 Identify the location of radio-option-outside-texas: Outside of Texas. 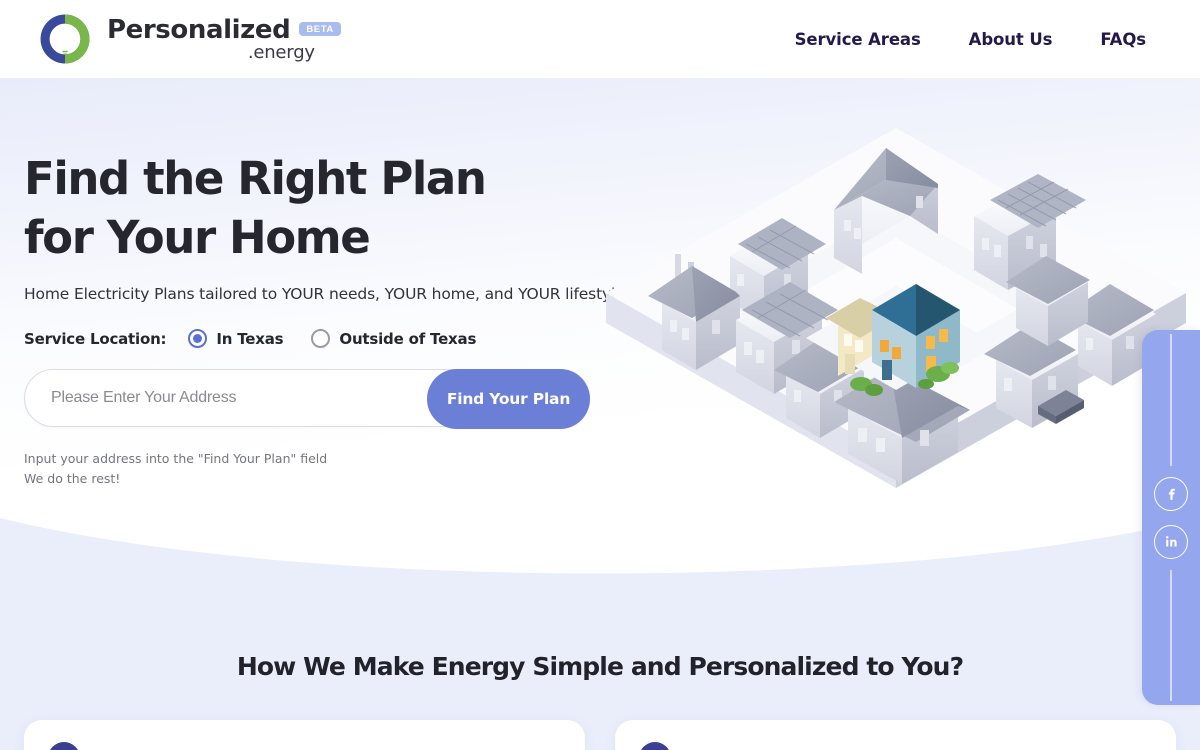
(393, 338).